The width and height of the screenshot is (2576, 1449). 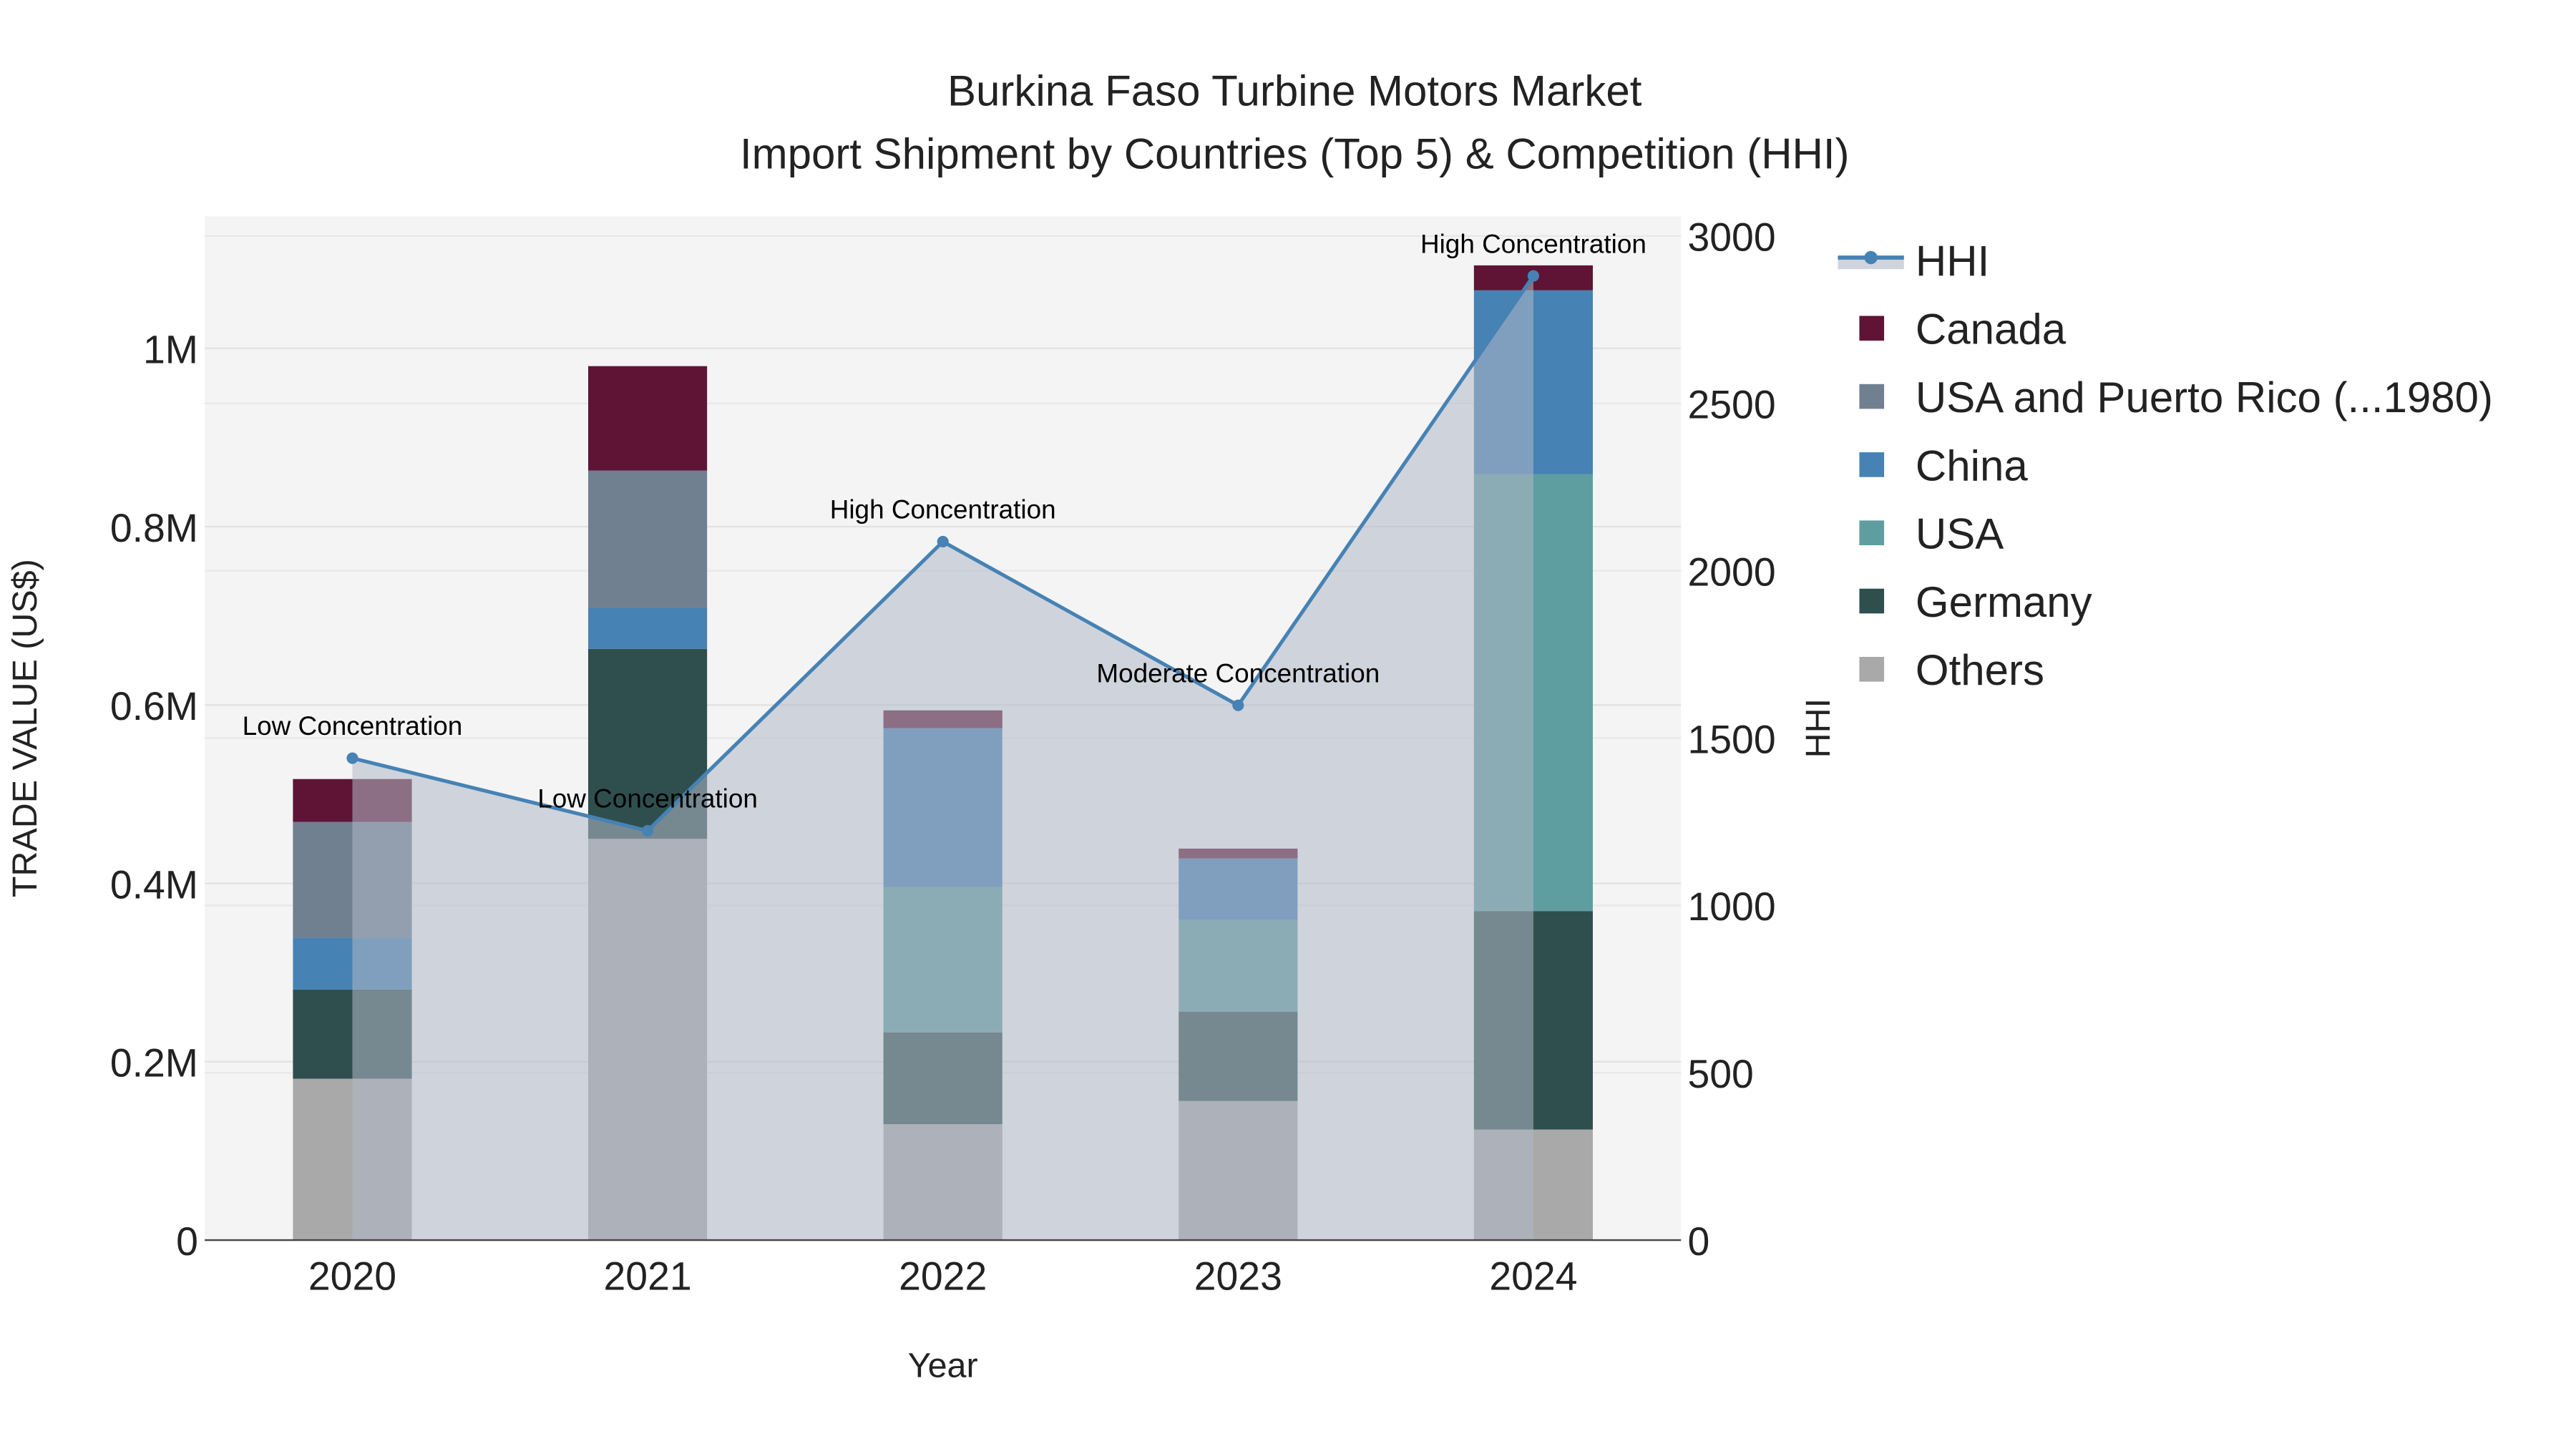 What do you see at coordinates (25, 728) in the screenshot?
I see `y-axis-title: TRADE VALUE (US$)` at bounding box center [25, 728].